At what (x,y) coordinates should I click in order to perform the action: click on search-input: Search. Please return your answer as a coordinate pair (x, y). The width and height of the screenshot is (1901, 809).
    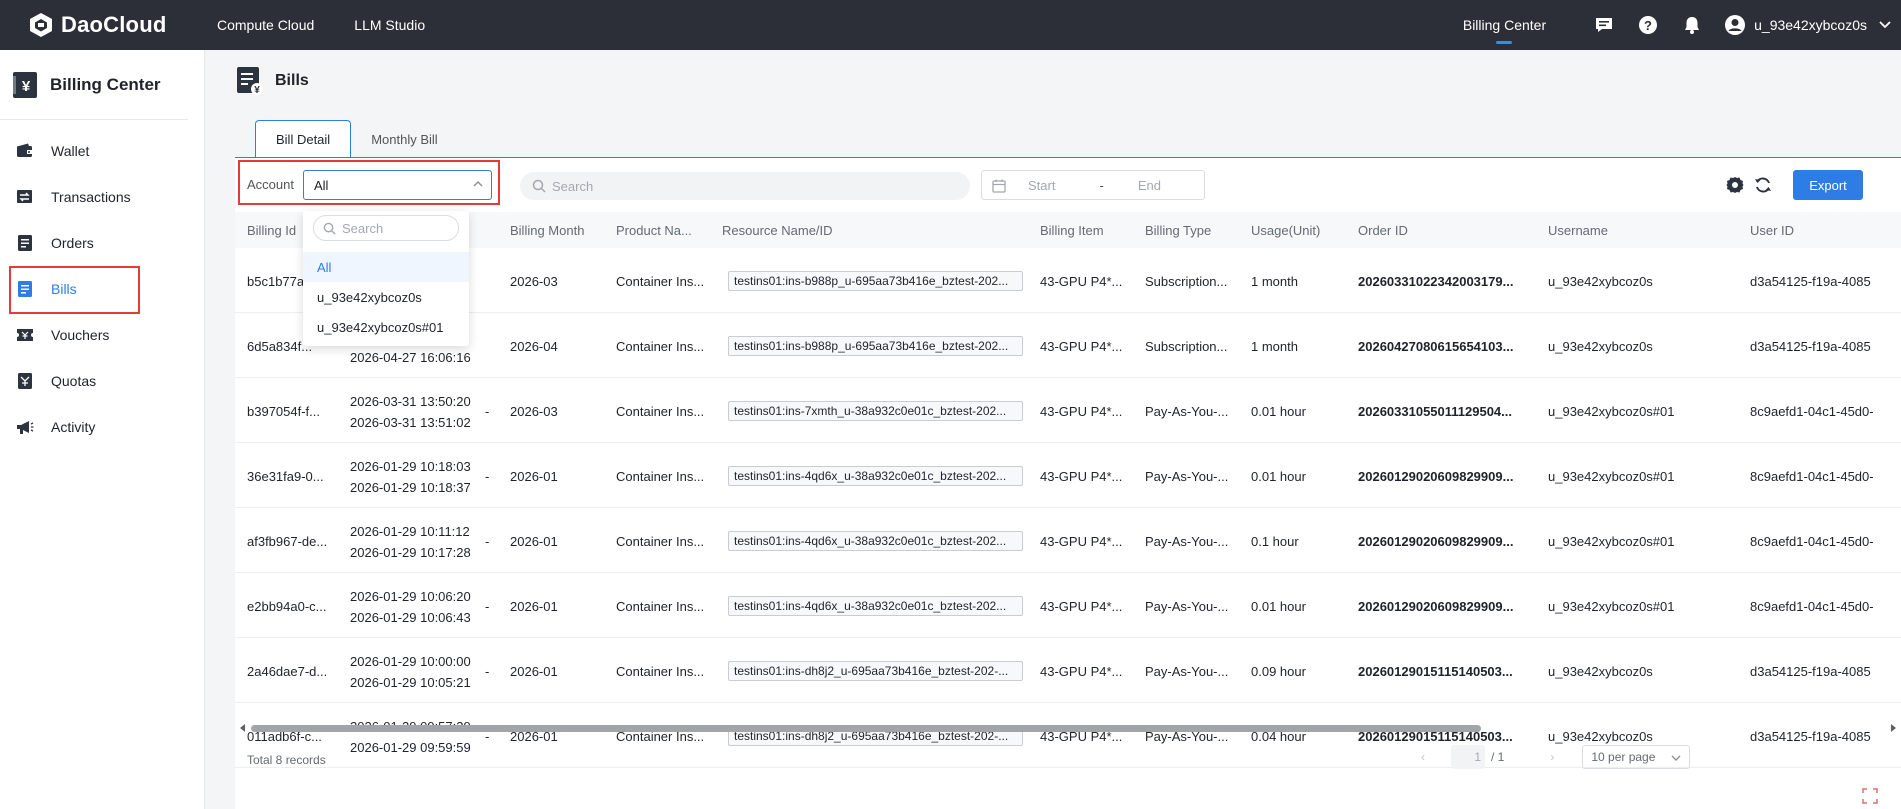
    Looking at the image, I should click on (745, 186).